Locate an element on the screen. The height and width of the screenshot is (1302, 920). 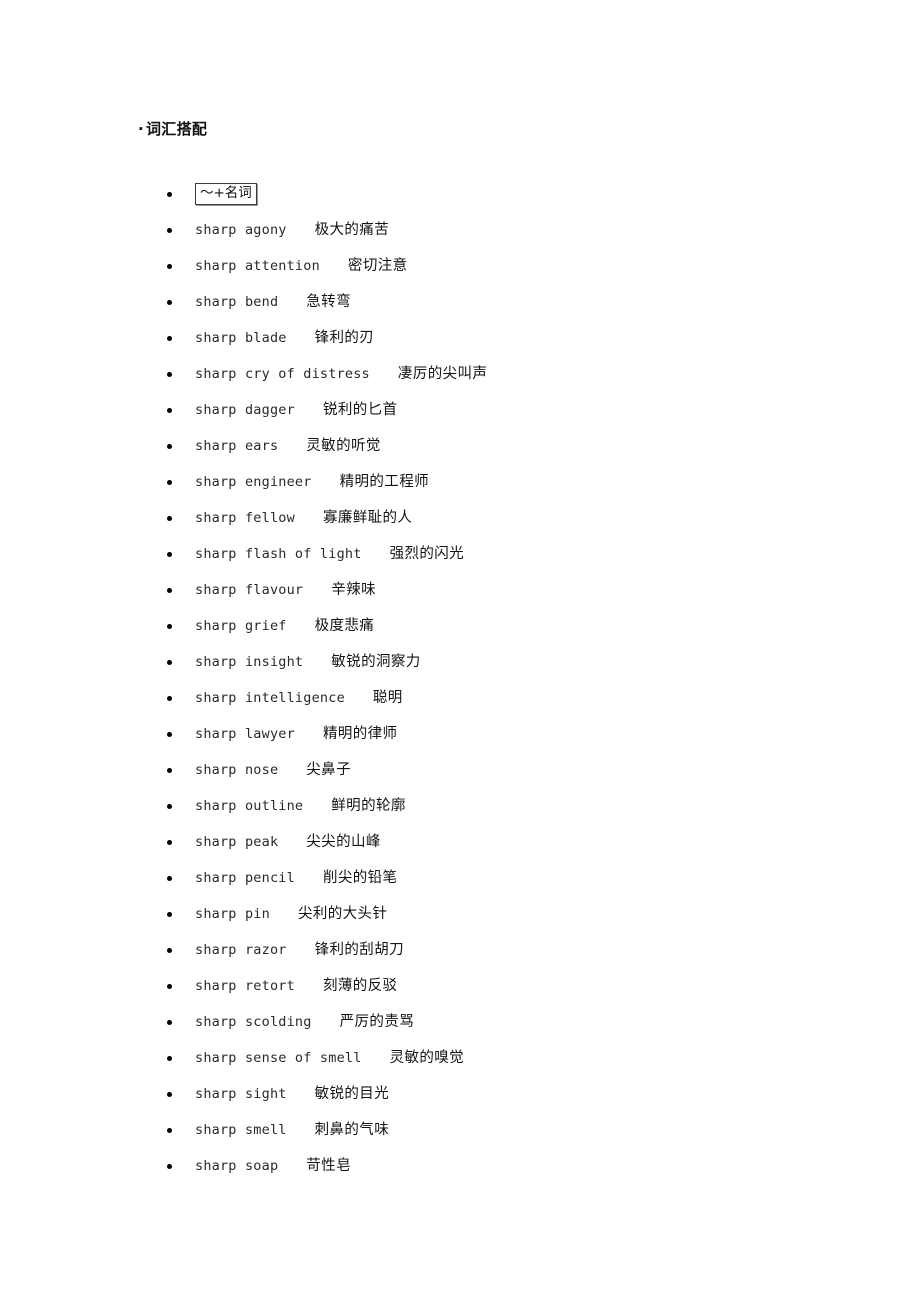
collocation-chinese: 急转弯 is located at coordinates (328, 302).